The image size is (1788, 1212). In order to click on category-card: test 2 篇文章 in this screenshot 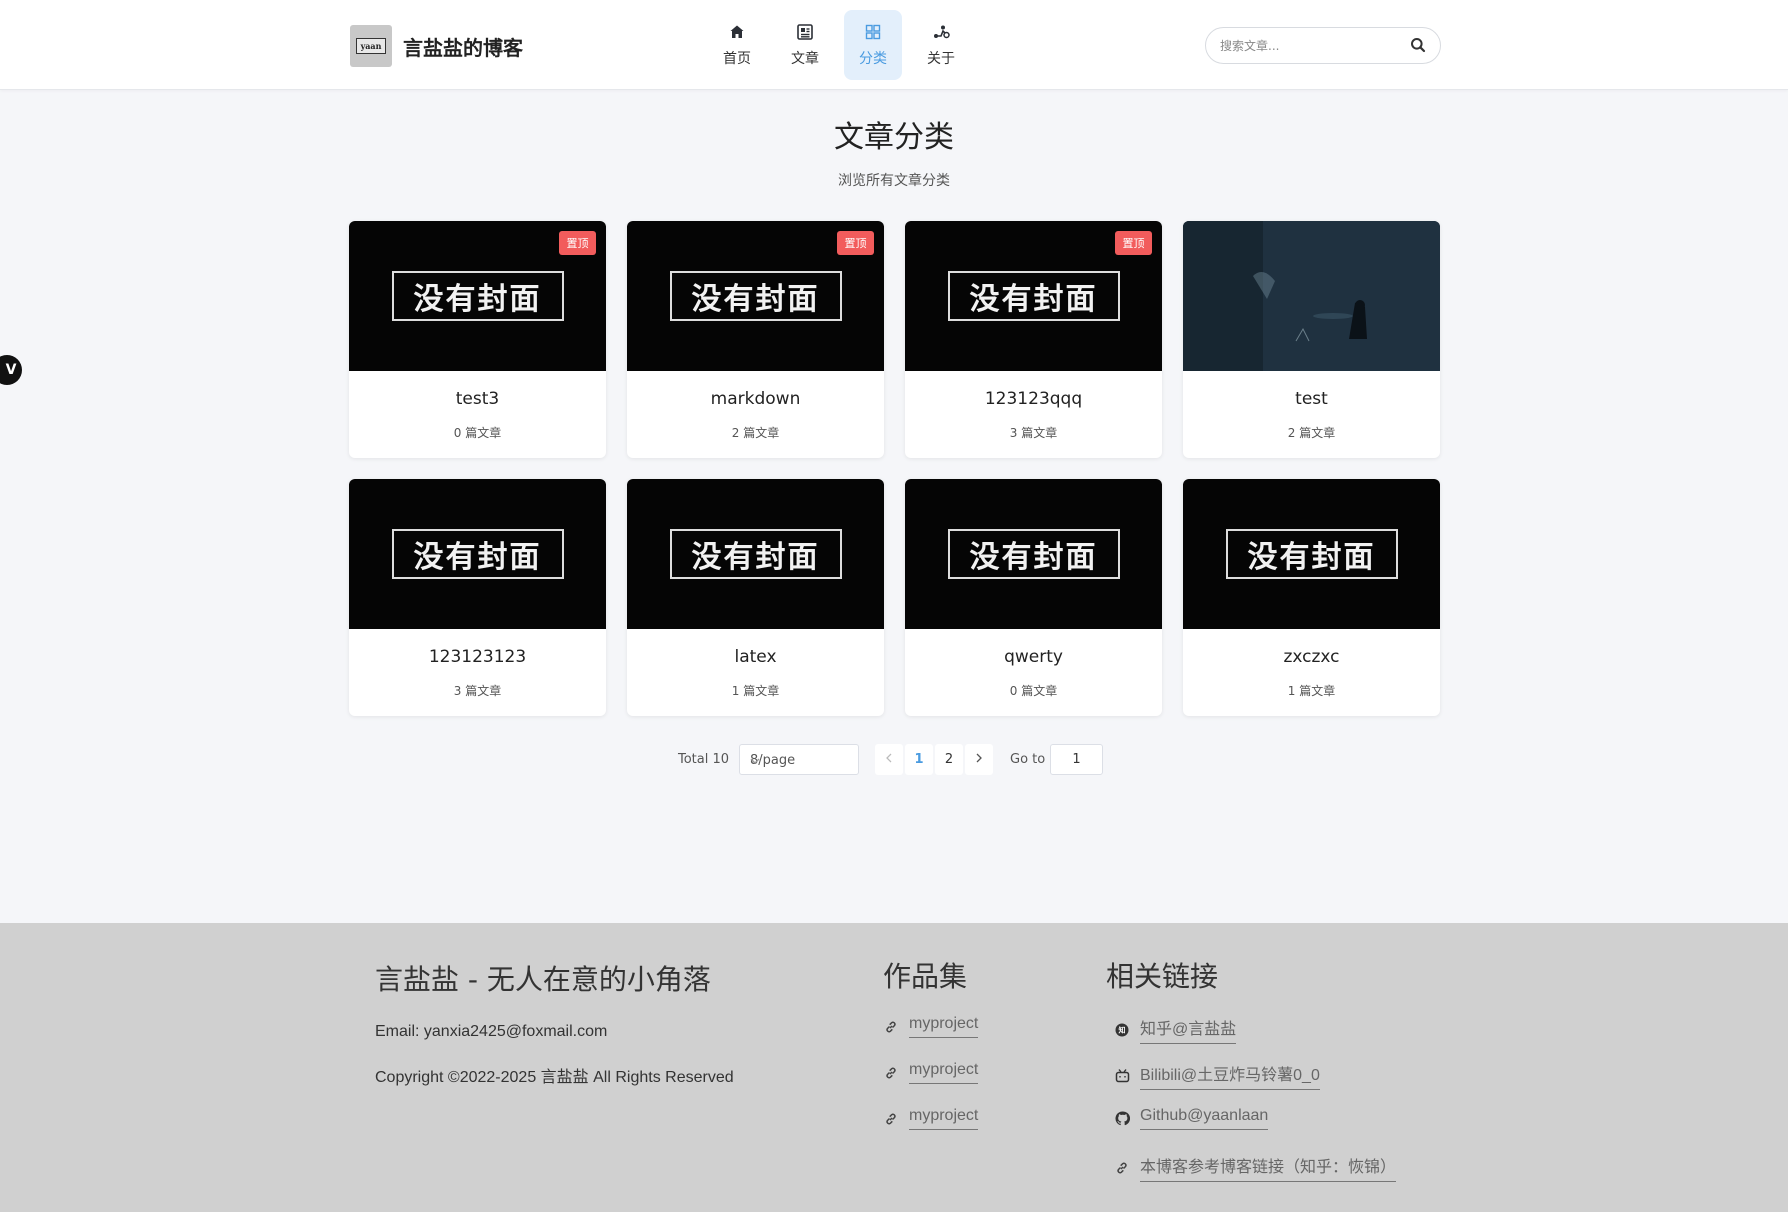, I will do `click(1311, 339)`.